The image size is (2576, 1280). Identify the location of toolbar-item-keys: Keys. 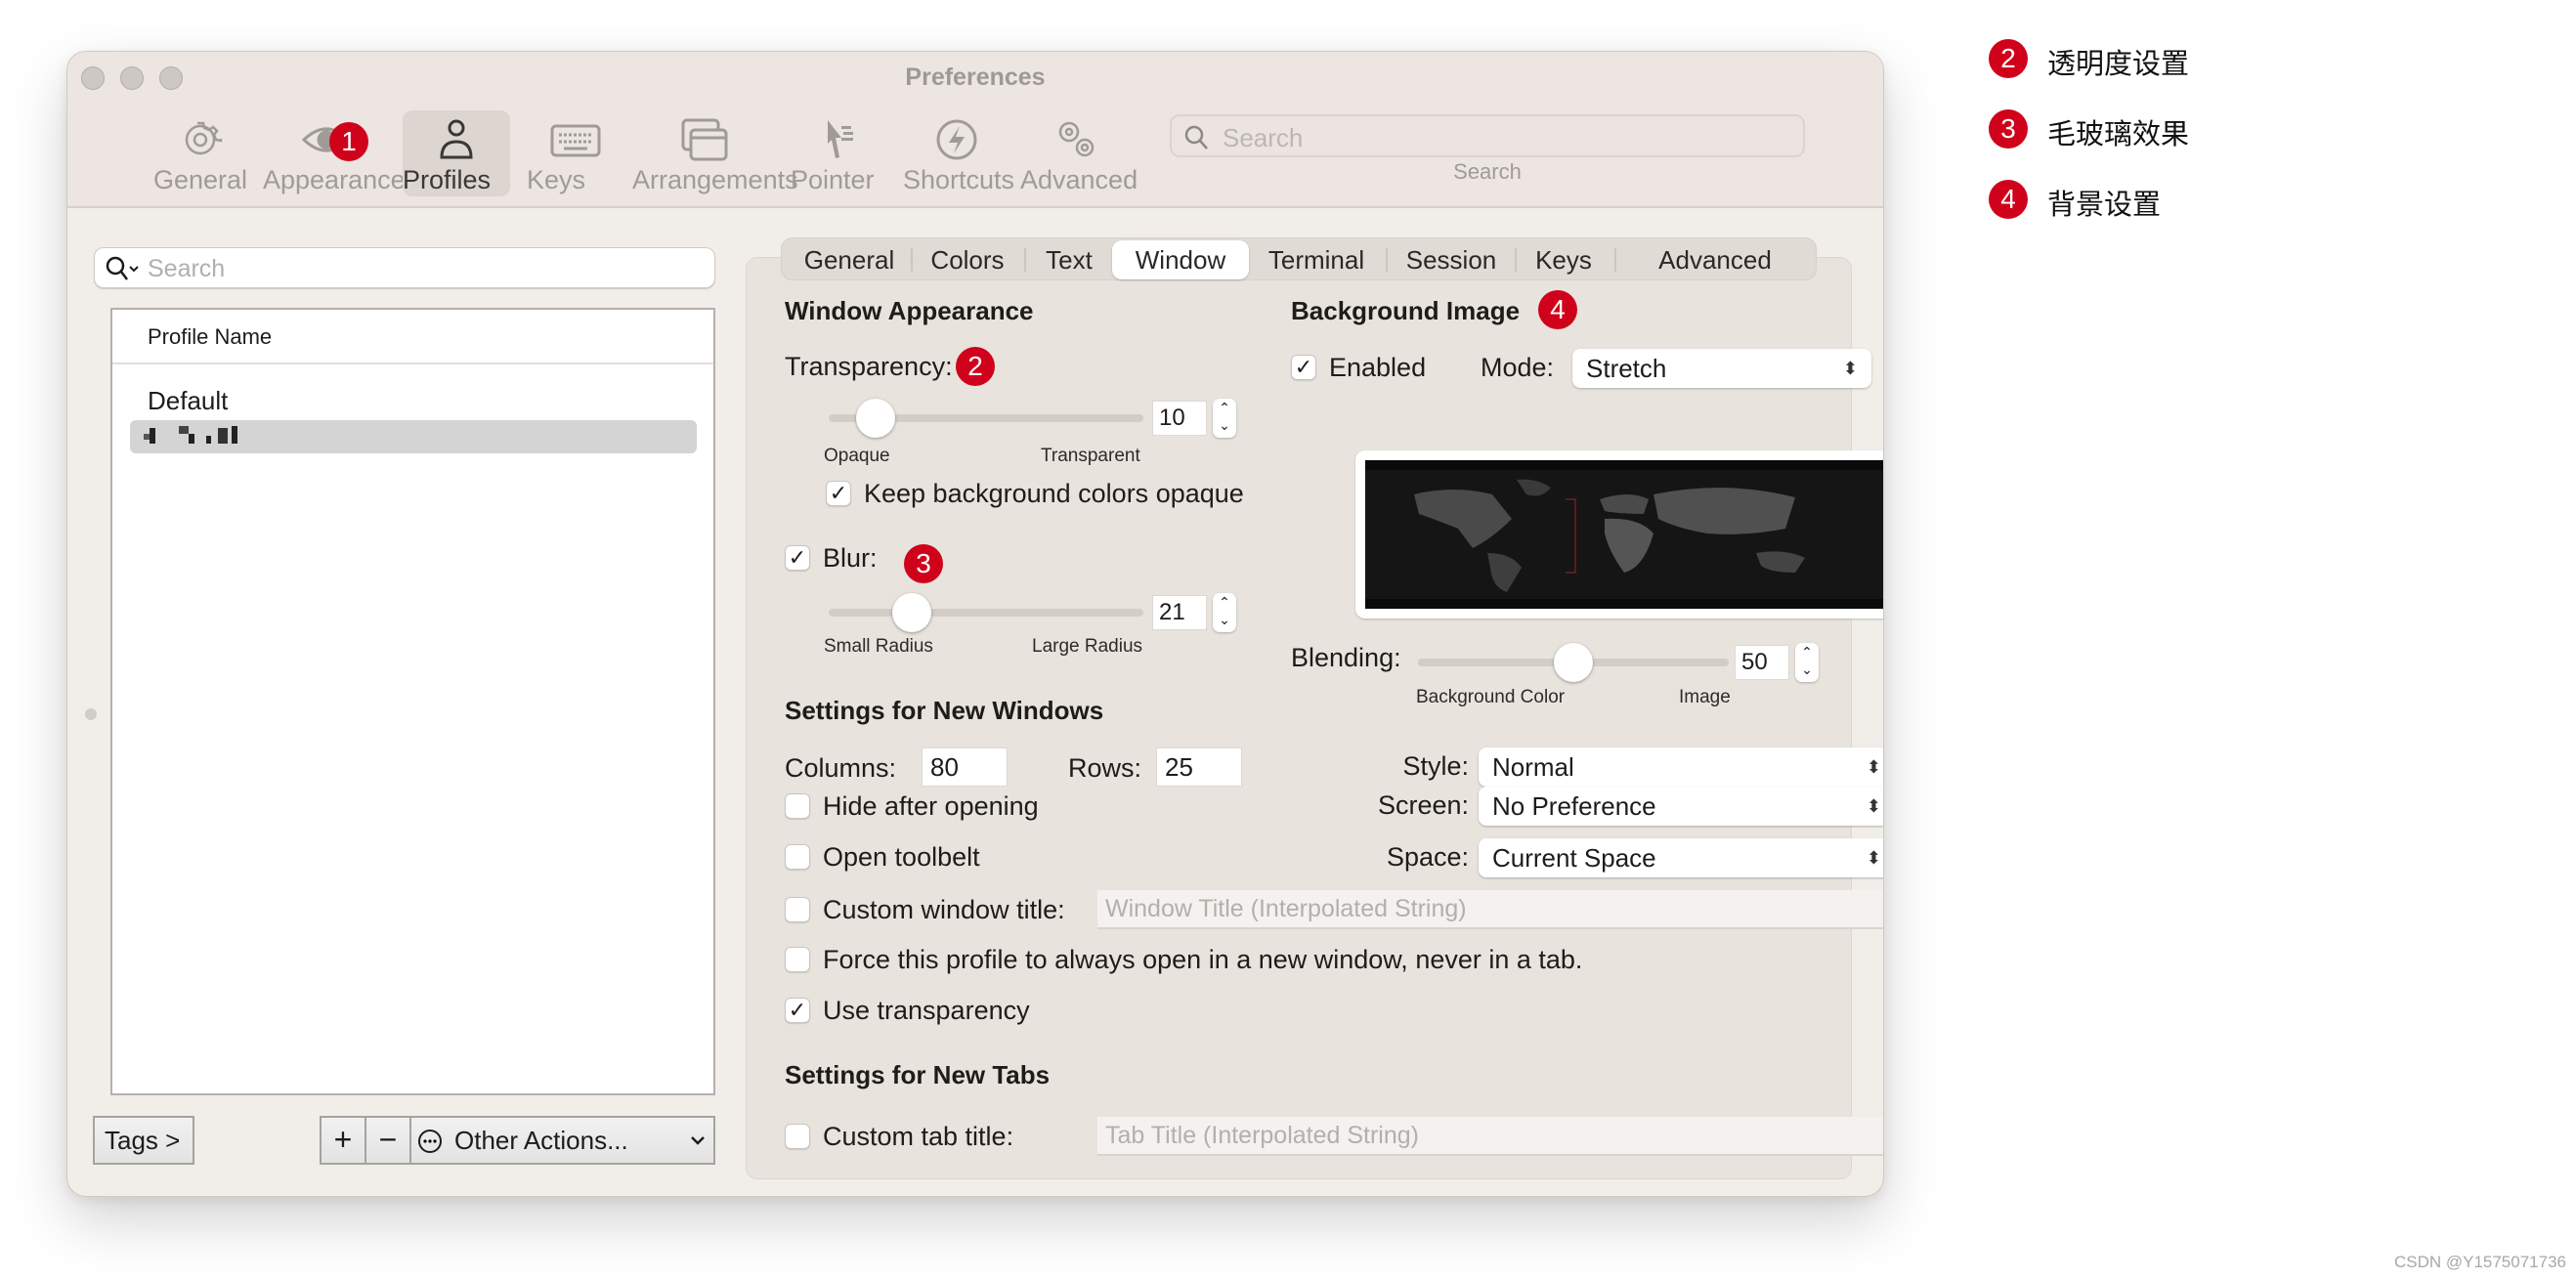
(576, 153).